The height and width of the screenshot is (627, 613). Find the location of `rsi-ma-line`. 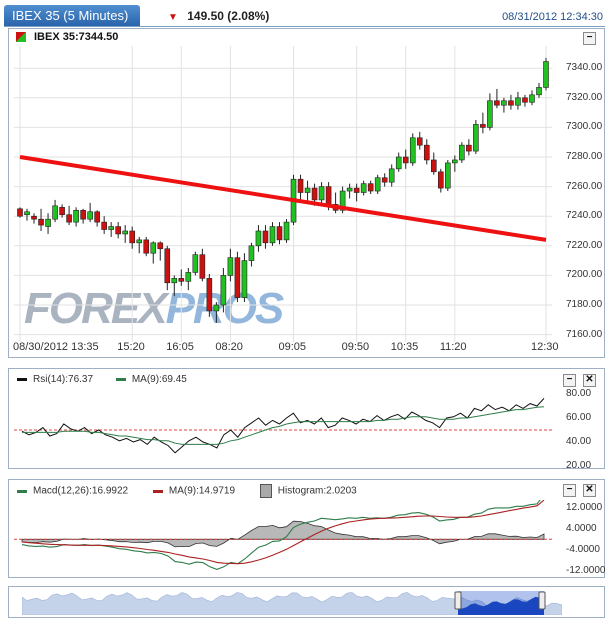

rsi-ma-line is located at coordinates (283, 425).